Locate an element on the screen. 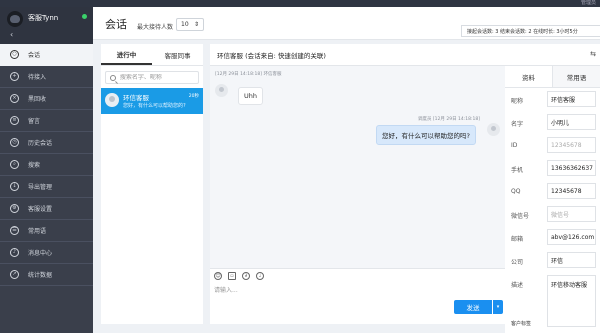 This screenshot has height=333, width=600. page-title: 会话 is located at coordinates (116, 24).